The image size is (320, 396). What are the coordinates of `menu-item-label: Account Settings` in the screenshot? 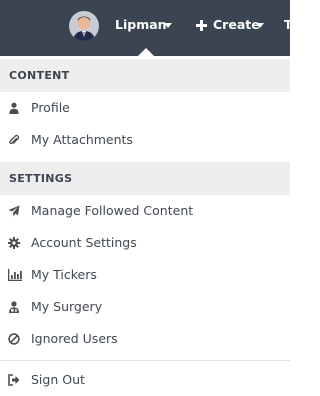 It's located at (84, 242).